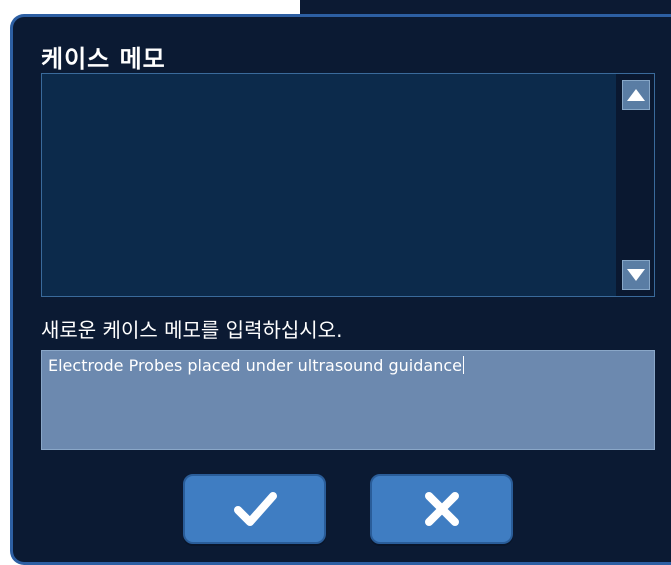 The image size is (671, 565). I want to click on scroll-down-button, so click(636, 275).